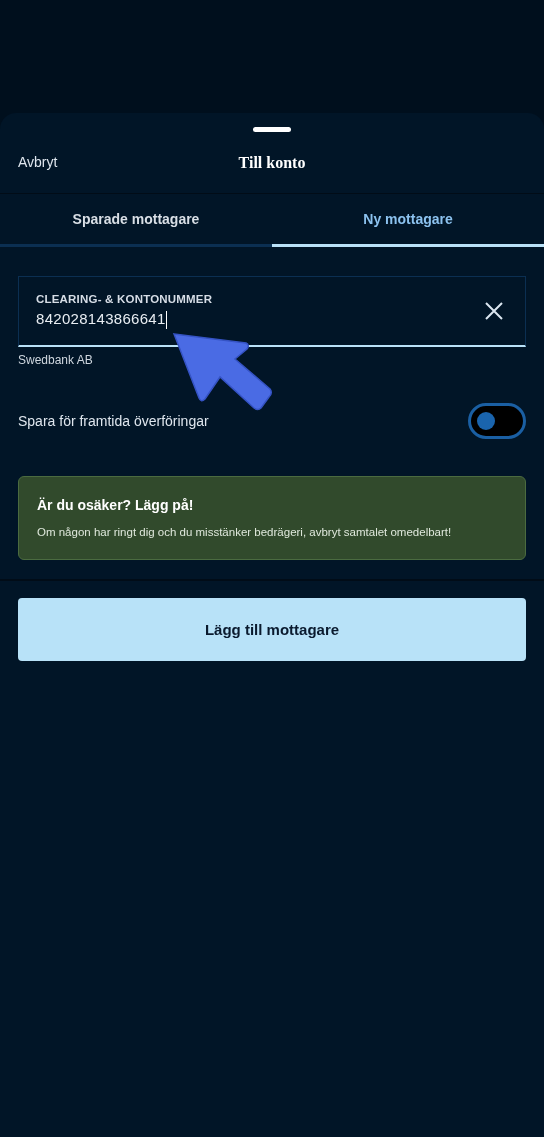 The height and width of the screenshot is (1137, 544). I want to click on bank-name: Swedbank AB, so click(55, 360).